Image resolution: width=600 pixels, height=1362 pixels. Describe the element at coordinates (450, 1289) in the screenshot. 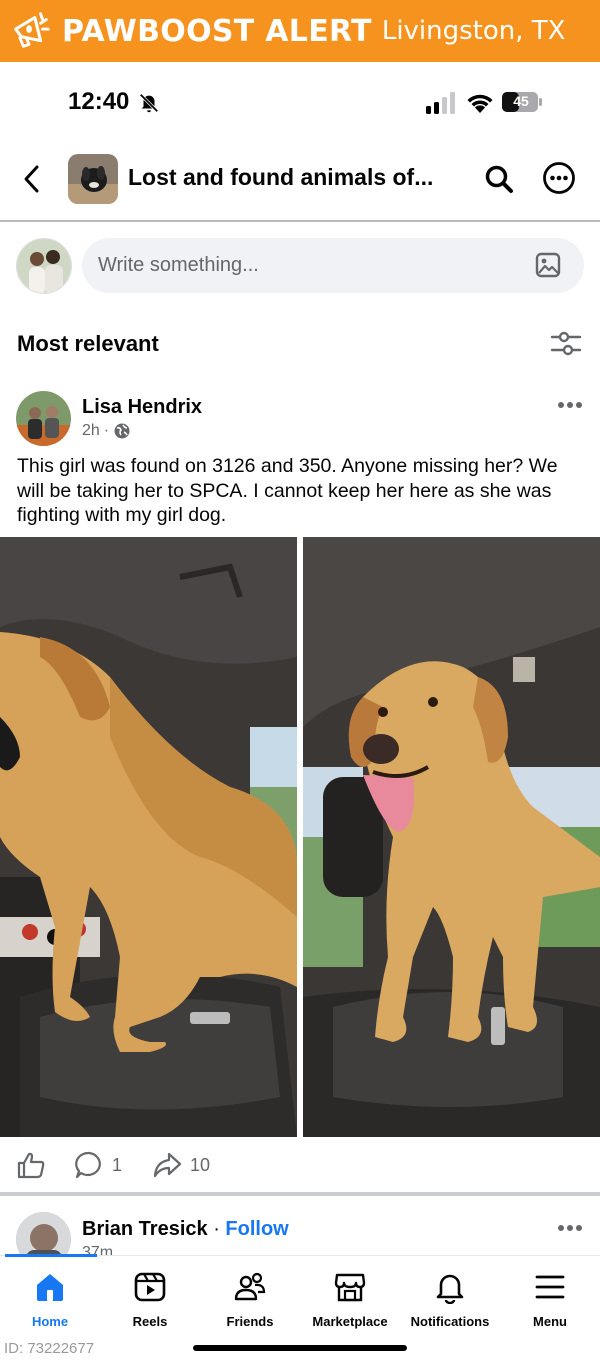

I see `bell-icon` at that location.